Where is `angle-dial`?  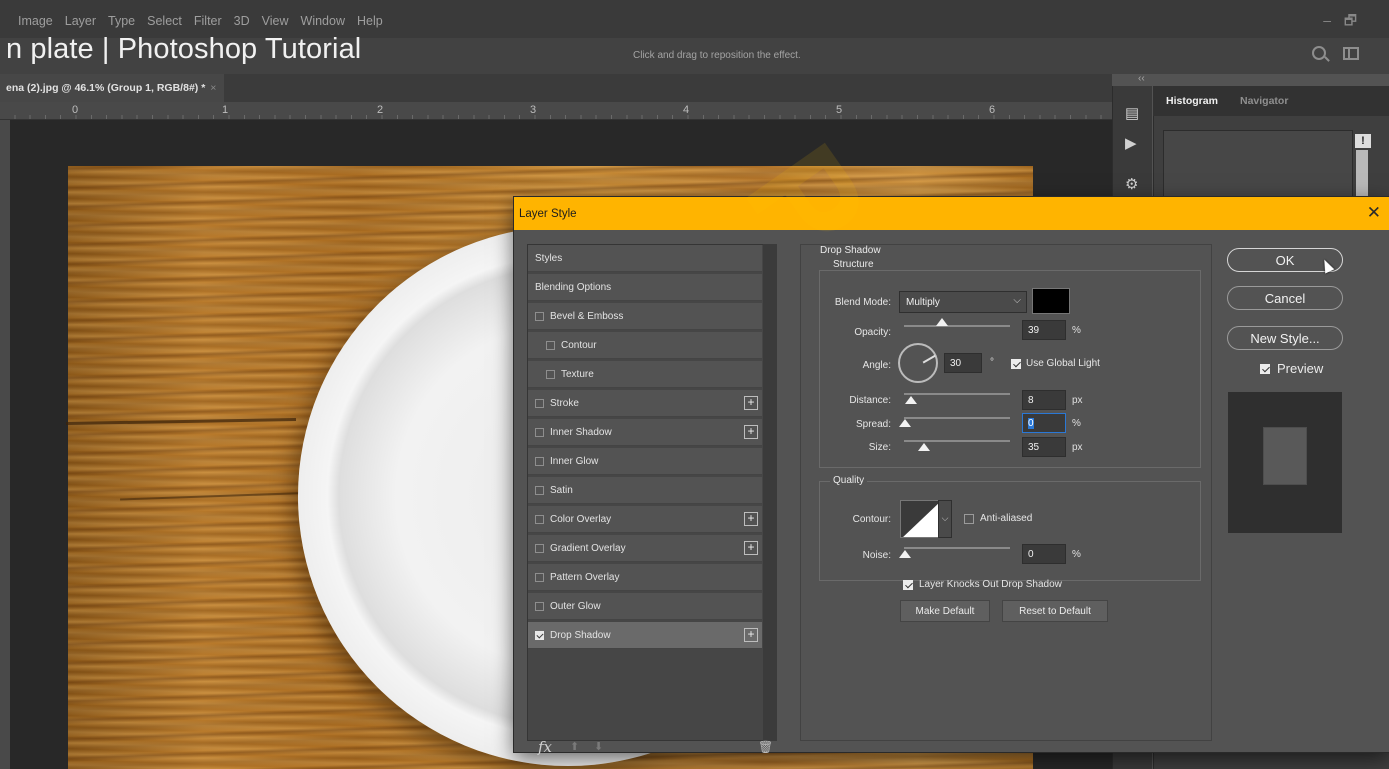
angle-dial is located at coordinates (918, 363).